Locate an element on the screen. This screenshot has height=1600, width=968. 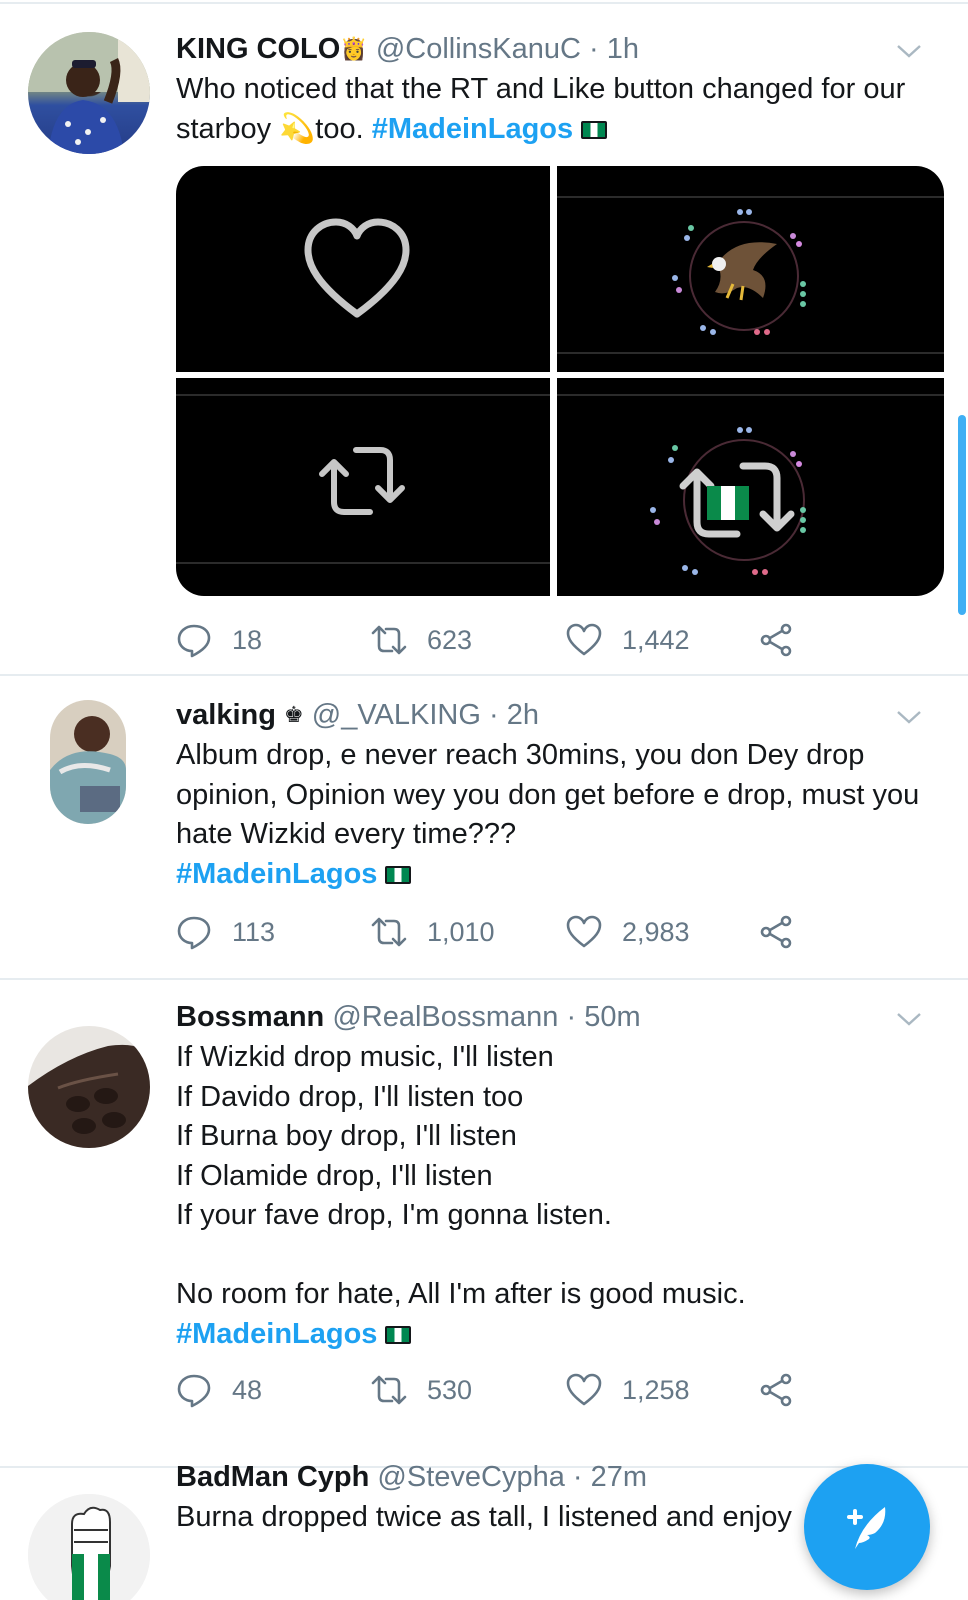
media-like-button-new is located at coordinates (750, 269).